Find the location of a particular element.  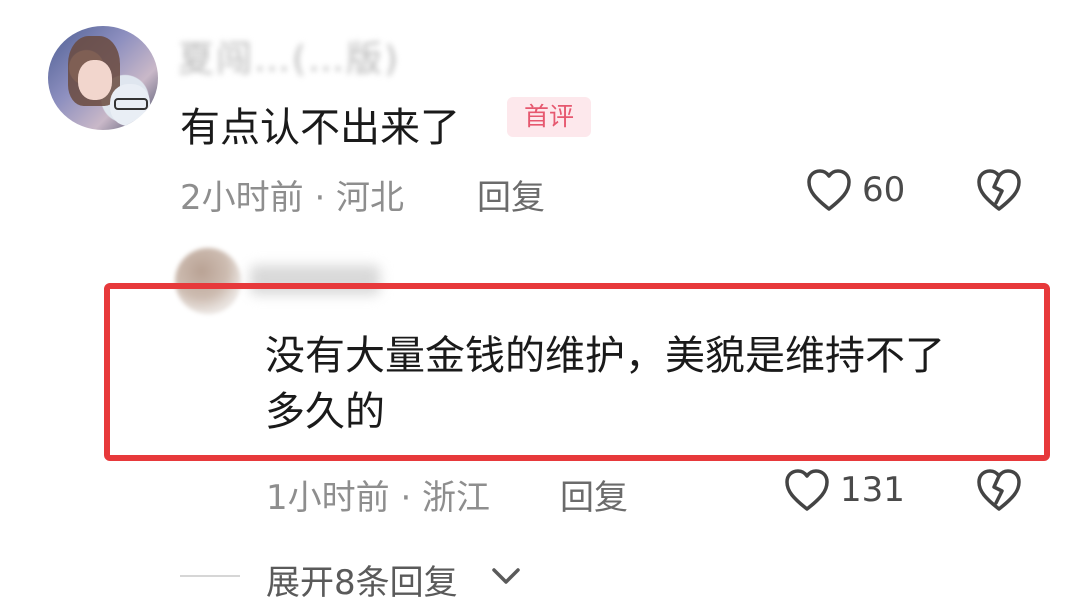

first-comment-badge: 首评 is located at coordinates (549, 117).